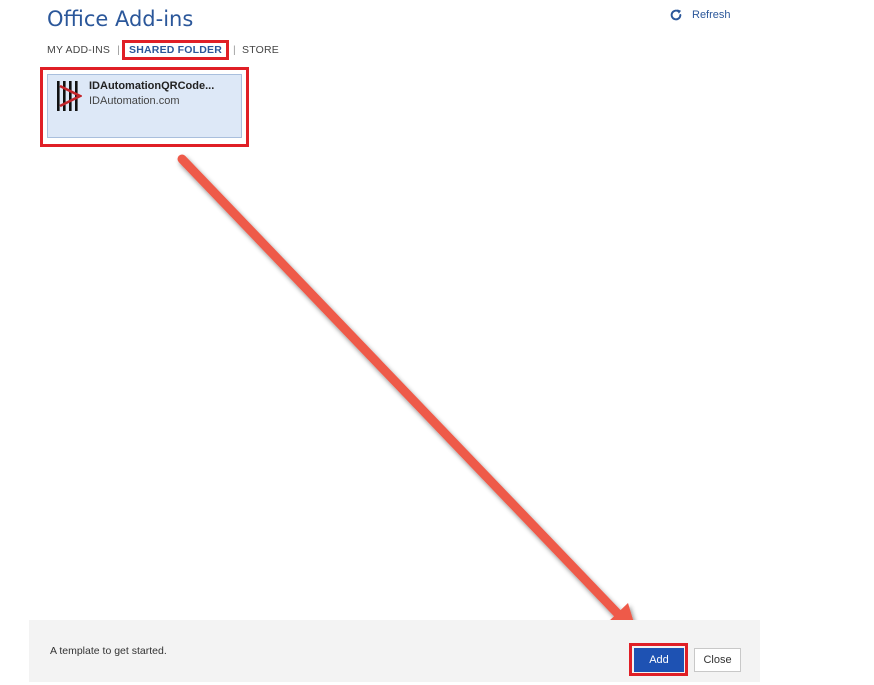 The width and height of the screenshot is (874, 685). Describe the element at coordinates (69, 96) in the screenshot. I see `idautomation-logo-icon` at that location.